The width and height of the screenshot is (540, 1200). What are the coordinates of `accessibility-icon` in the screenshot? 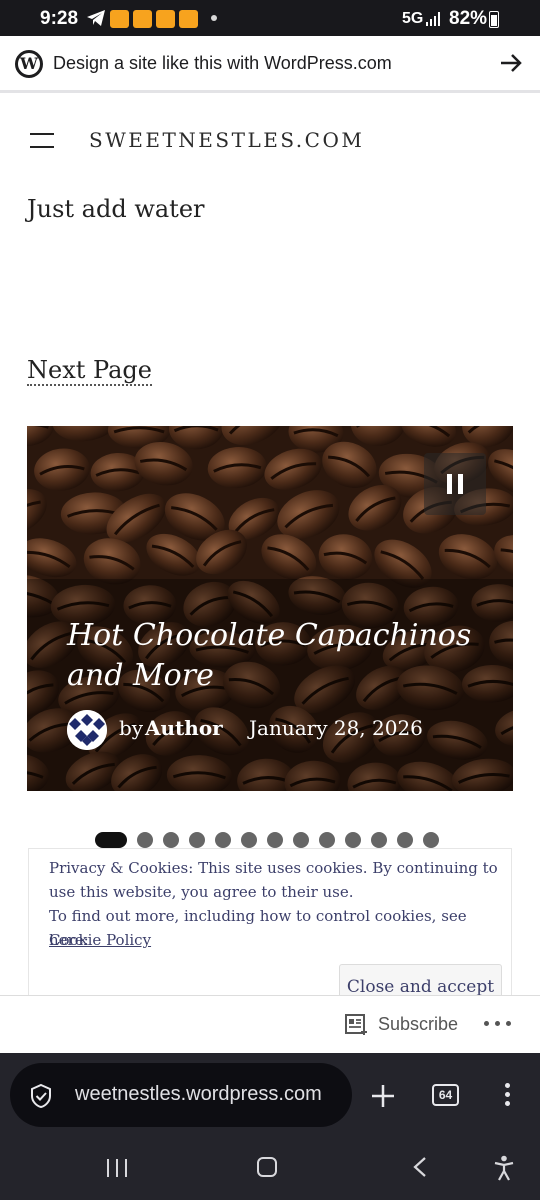 It's located at (504, 1168).